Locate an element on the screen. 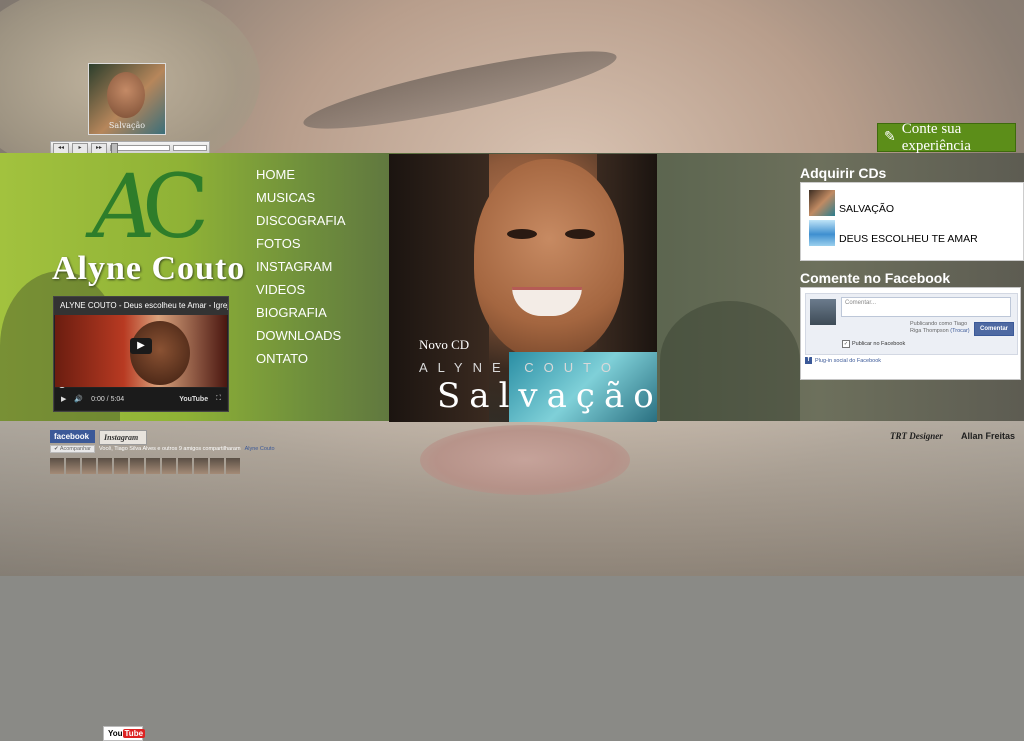 Image resolution: width=1024 pixels, height=741 pixels. facebook-plugin-link: f Plug-in social do Facebook is located at coordinates (843, 360).